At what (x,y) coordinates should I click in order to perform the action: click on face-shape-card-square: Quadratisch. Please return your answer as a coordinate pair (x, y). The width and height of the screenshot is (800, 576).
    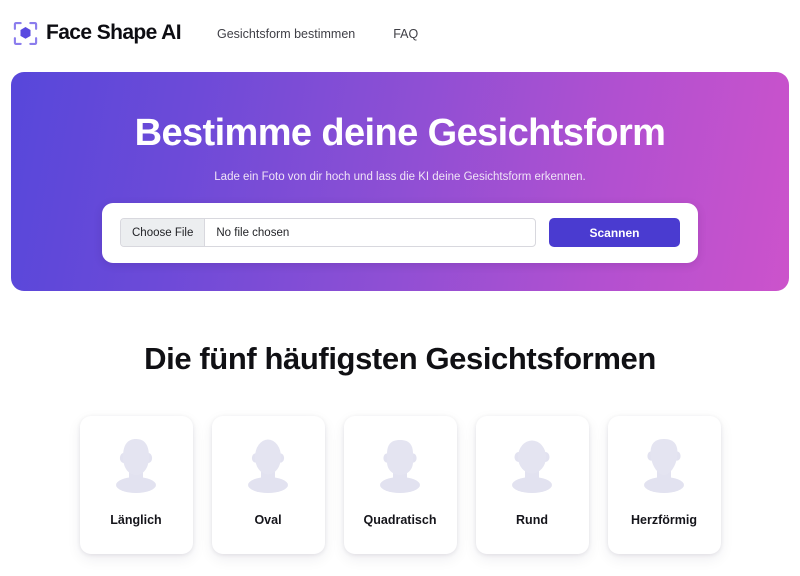
    Looking at the image, I should click on (400, 485).